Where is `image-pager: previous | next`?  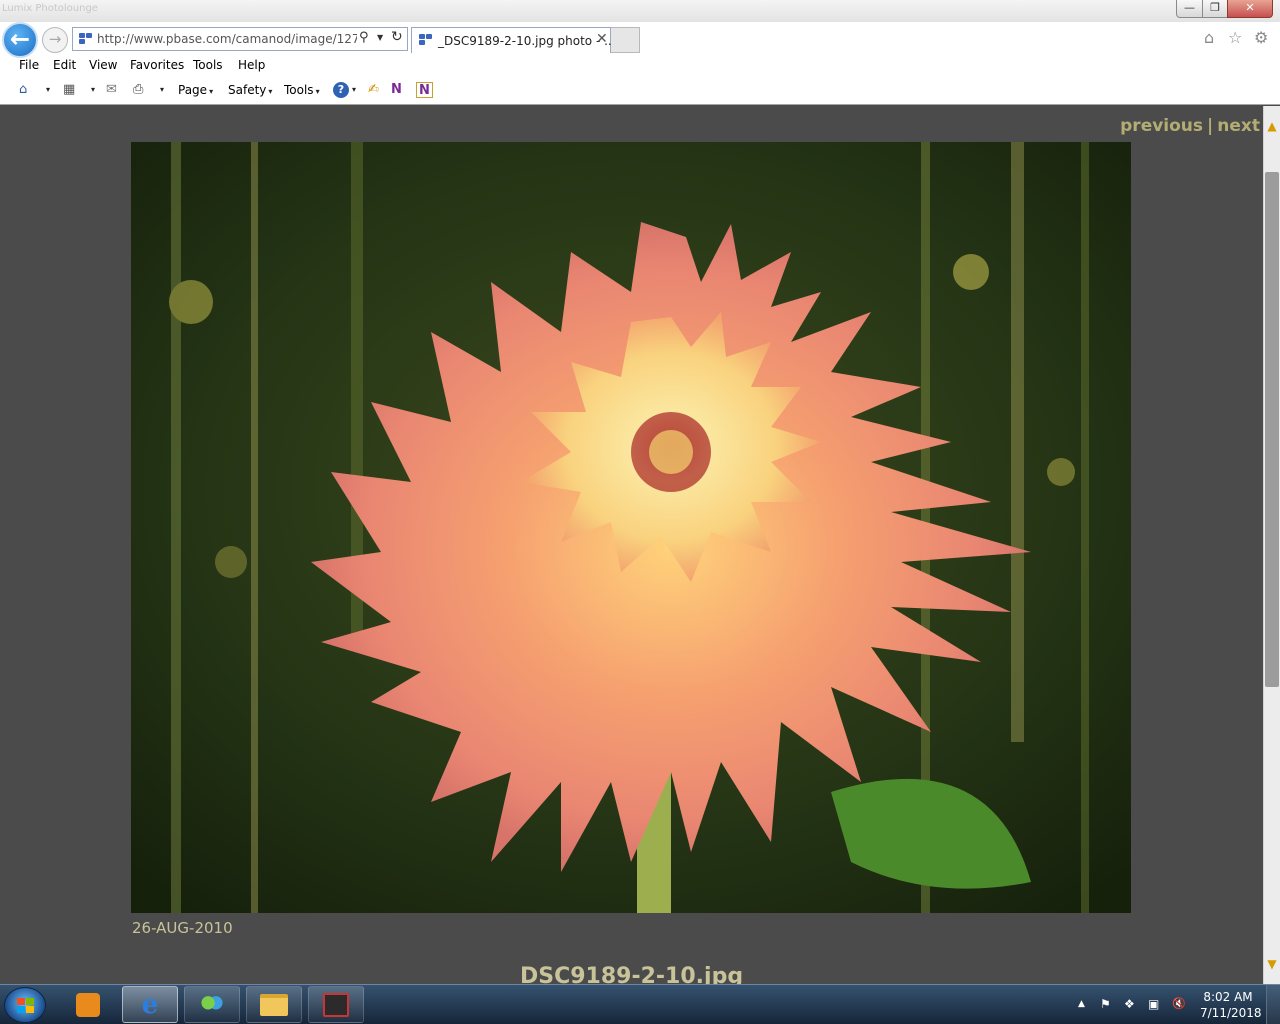
image-pager: previous | next is located at coordinates (1190, 126).